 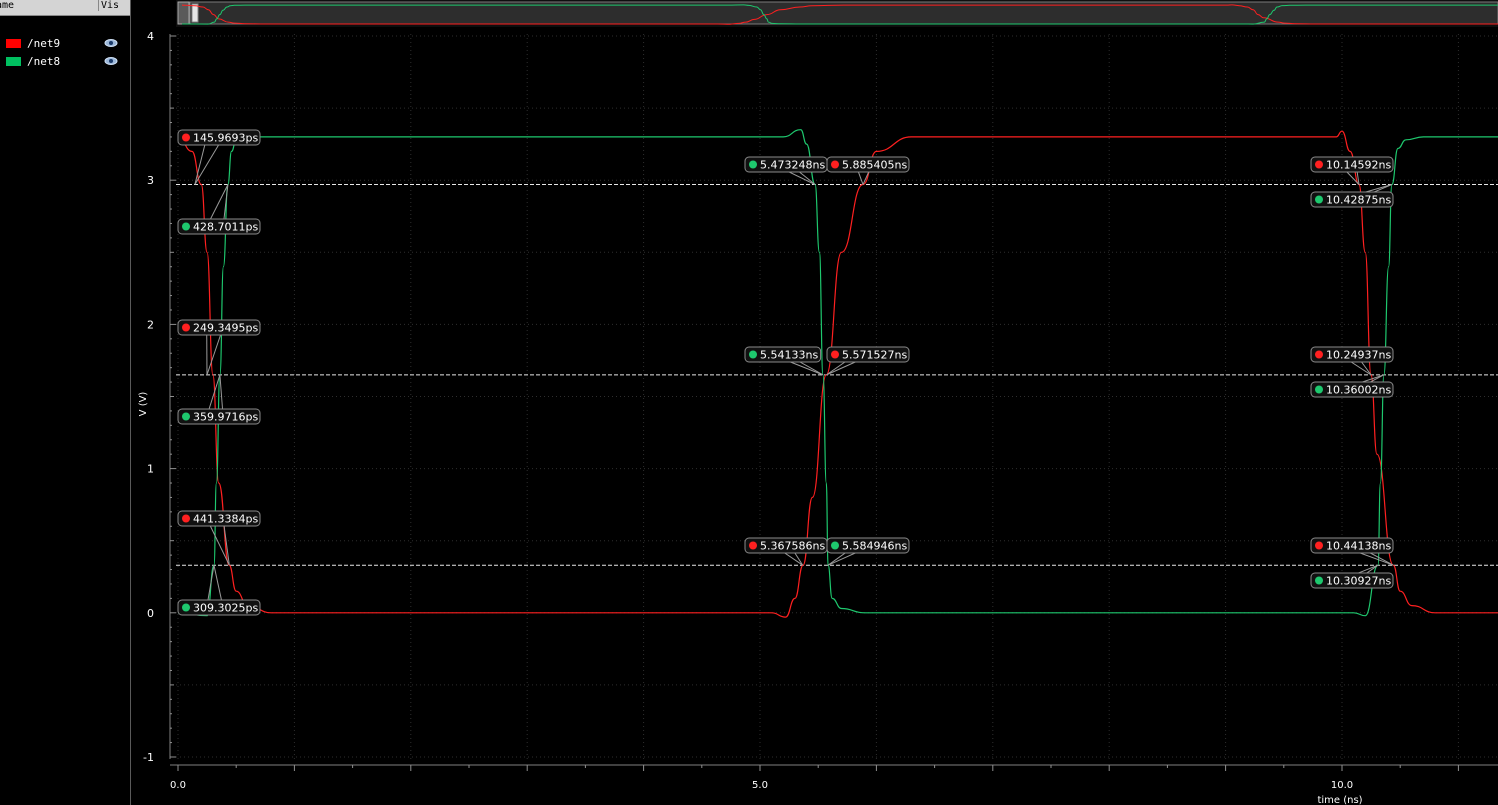 What do you see at coordinates (143, 404) in the screenshot?
I see `y-axis-label: V (V)` at bounding box center [143, 404].